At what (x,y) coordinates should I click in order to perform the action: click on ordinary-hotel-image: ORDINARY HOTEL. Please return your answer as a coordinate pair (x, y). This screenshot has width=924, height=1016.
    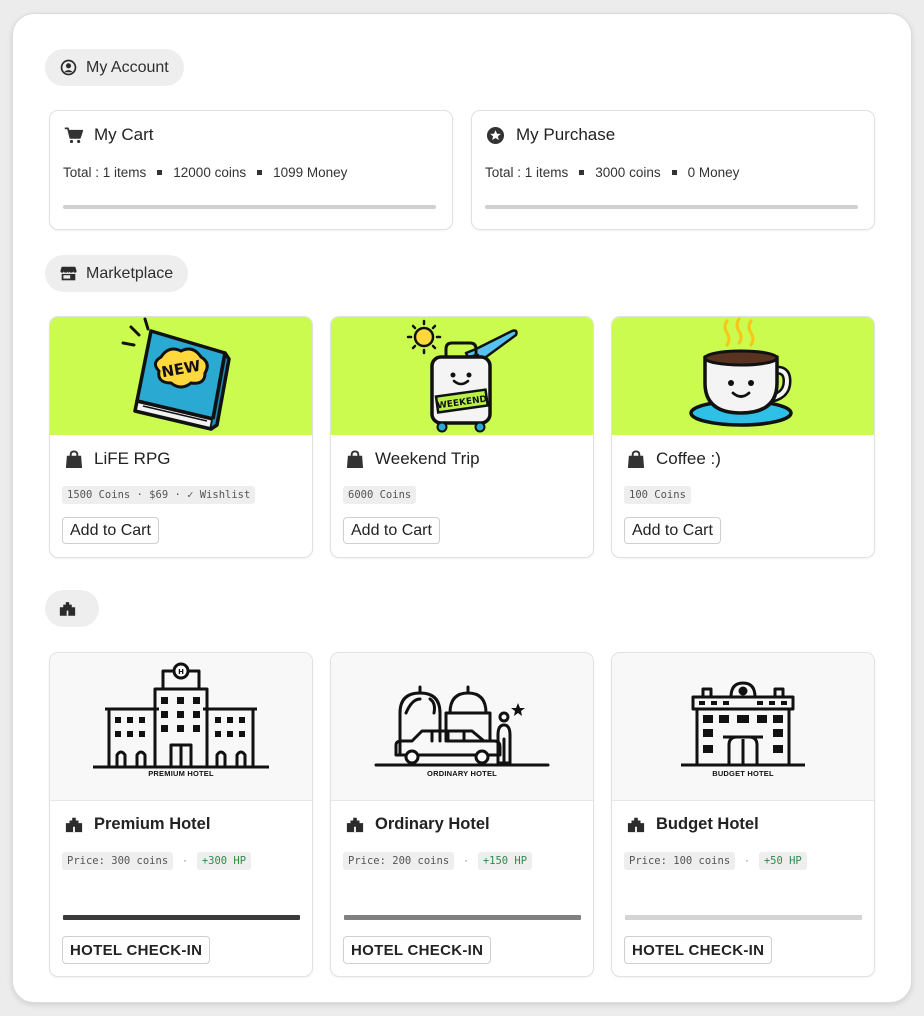
    Looking at the image, I should click on (462, 727).